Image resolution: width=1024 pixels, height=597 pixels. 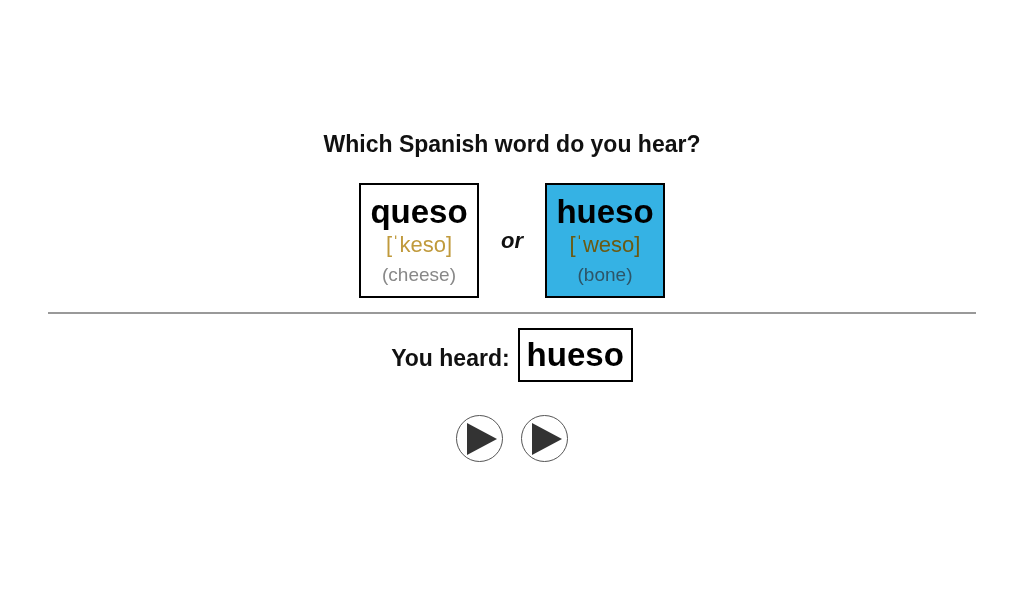 I want to click on pronunciation-text: [ˈweso], so click(x=605, y=245).